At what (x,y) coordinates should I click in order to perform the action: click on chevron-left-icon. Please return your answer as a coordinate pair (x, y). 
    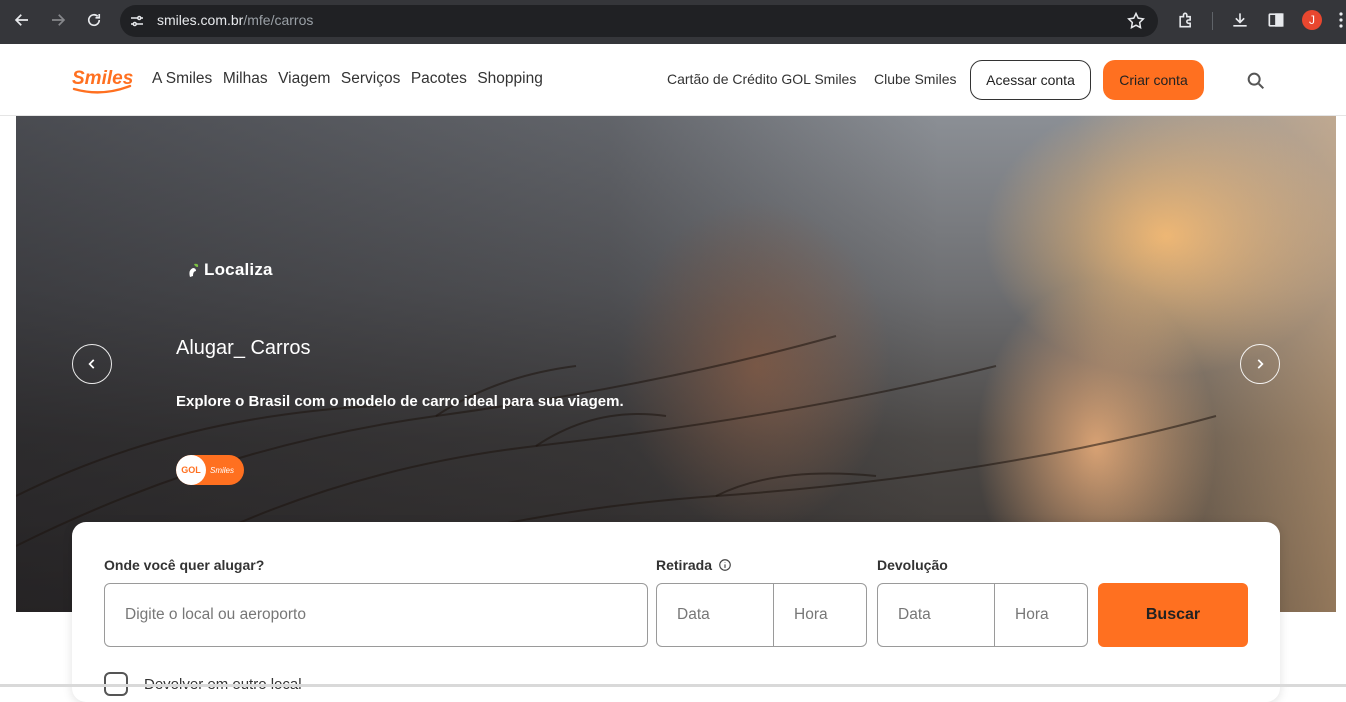
    Looking at the image, I should click on (91, 364).